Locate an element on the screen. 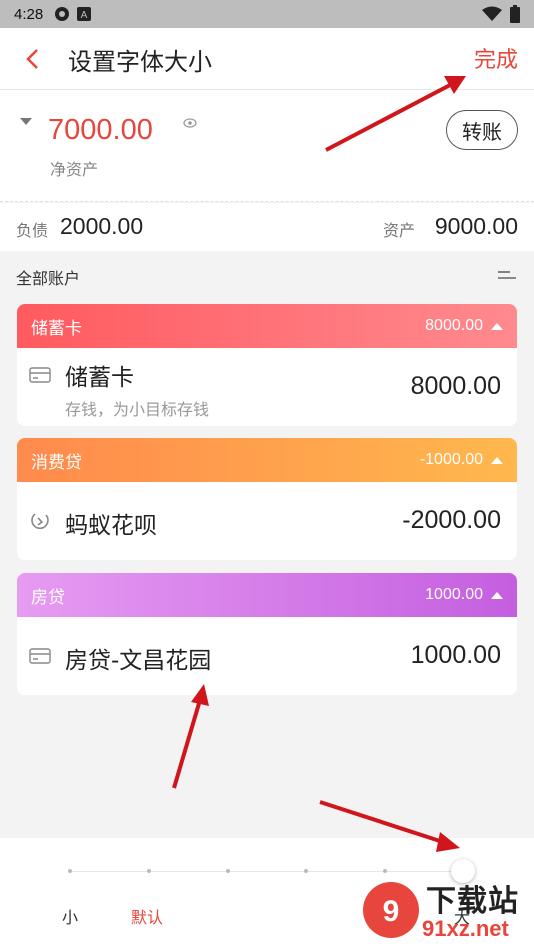 The width and height of the screenshot is (534, 950). collapse-triangle-icon is located at coordinates (26, 121).